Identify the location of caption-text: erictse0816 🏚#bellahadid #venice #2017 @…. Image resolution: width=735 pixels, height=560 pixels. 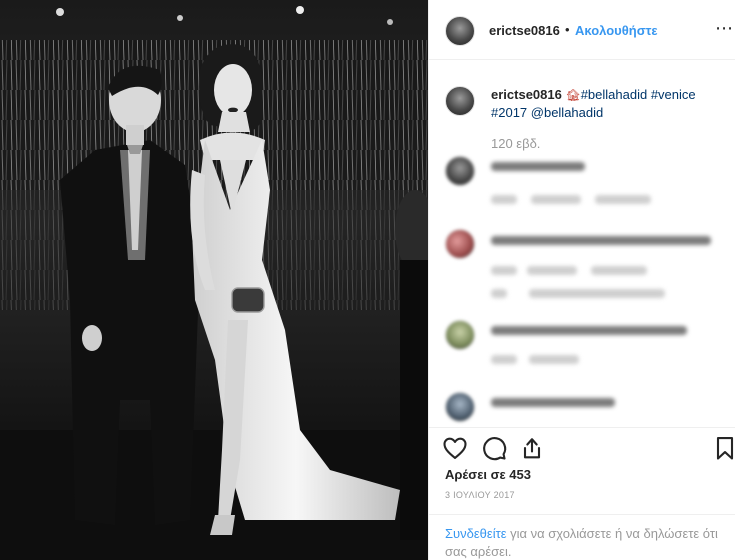
(606, 104).